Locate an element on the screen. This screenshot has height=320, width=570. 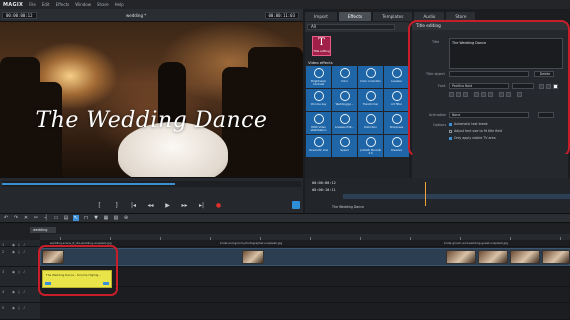
effect-cinematic-look: Cinematic look is located at coordinates (318, 146).